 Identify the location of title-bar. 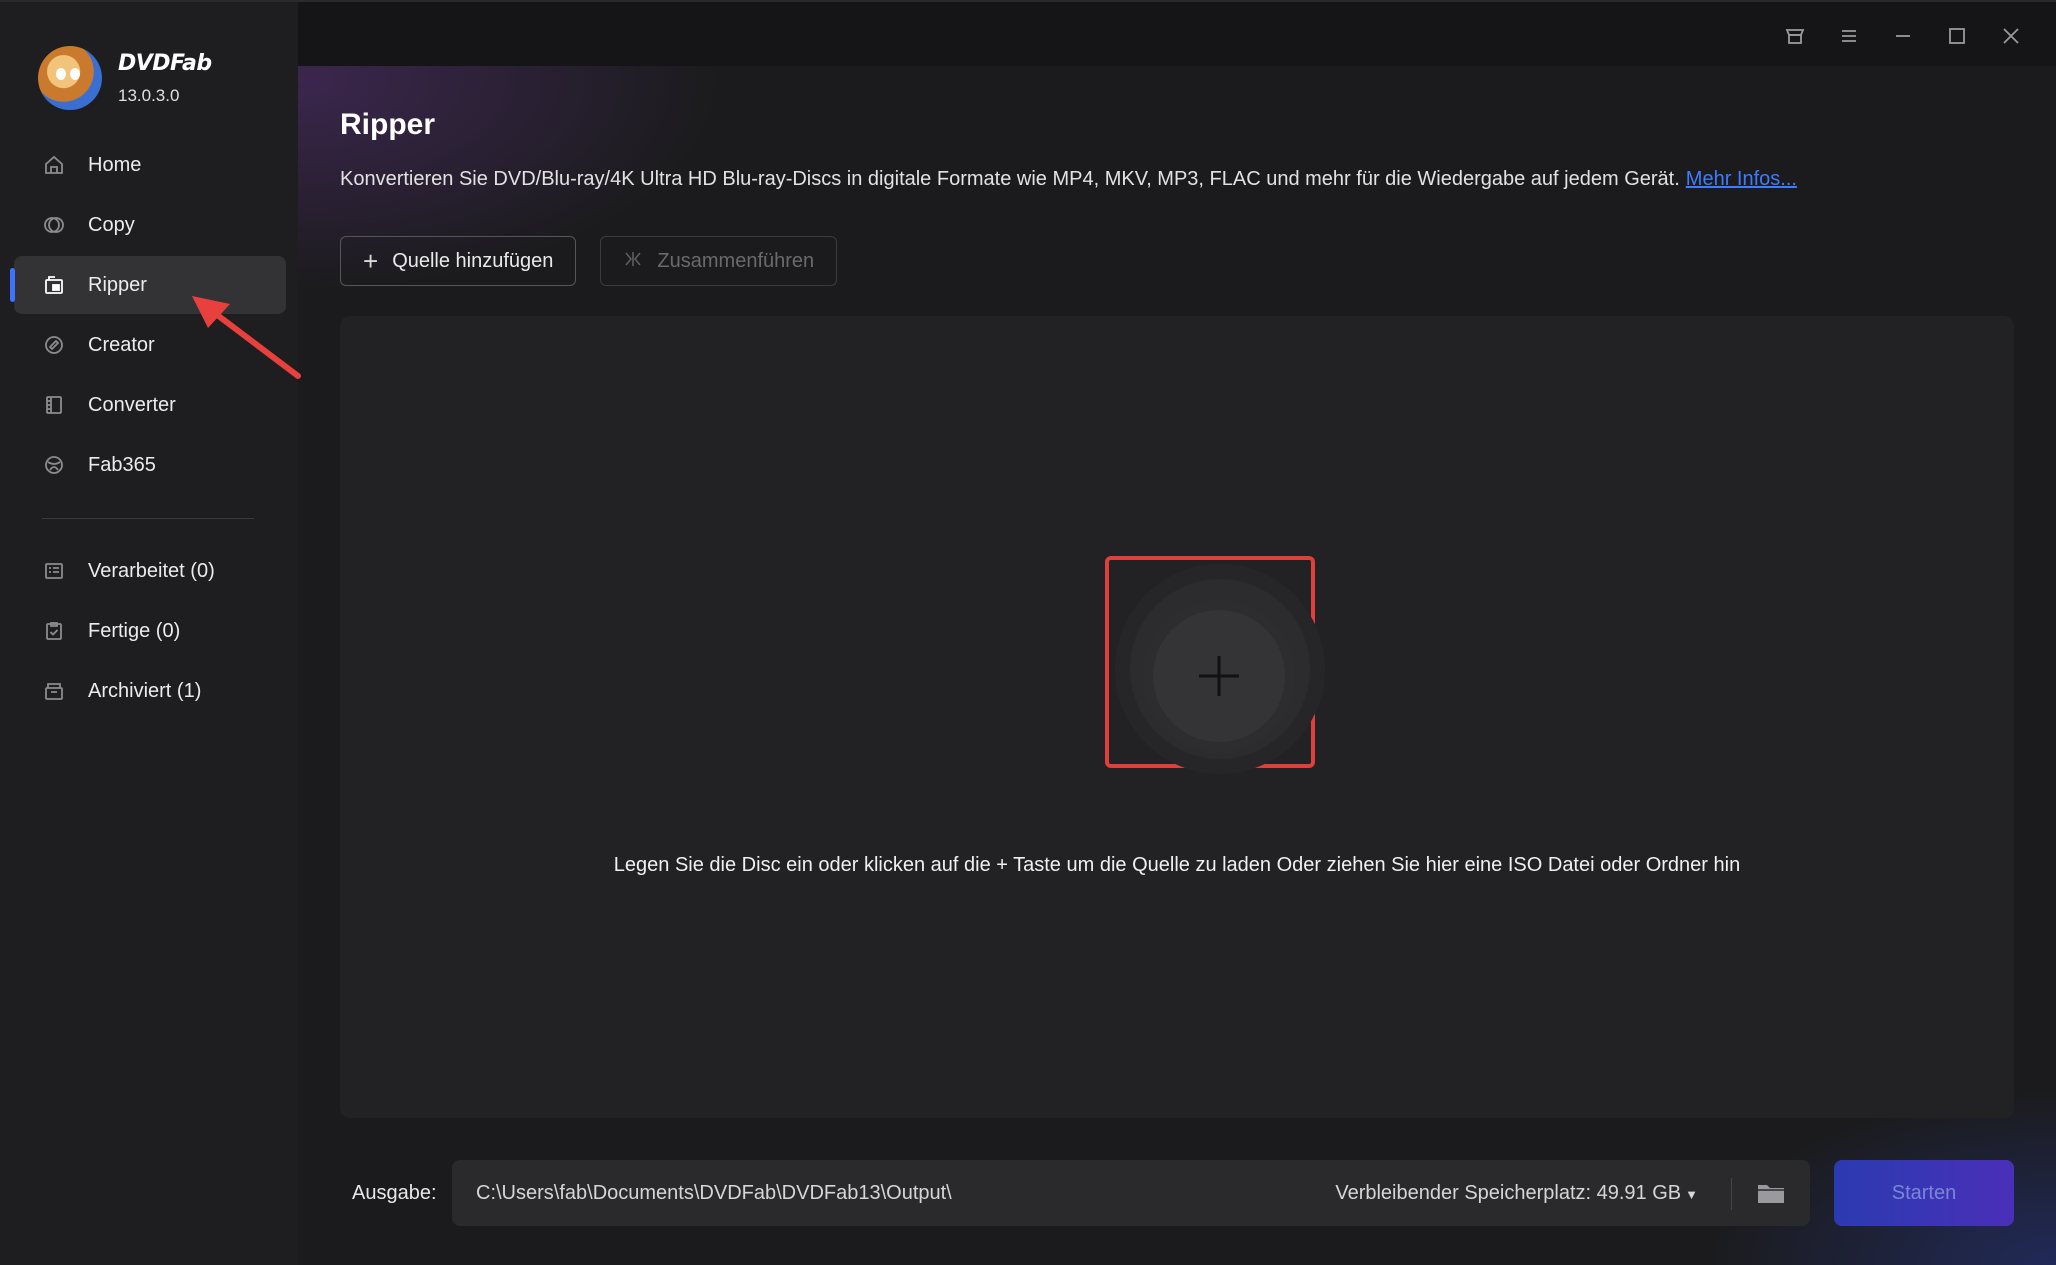
(1177, 33).